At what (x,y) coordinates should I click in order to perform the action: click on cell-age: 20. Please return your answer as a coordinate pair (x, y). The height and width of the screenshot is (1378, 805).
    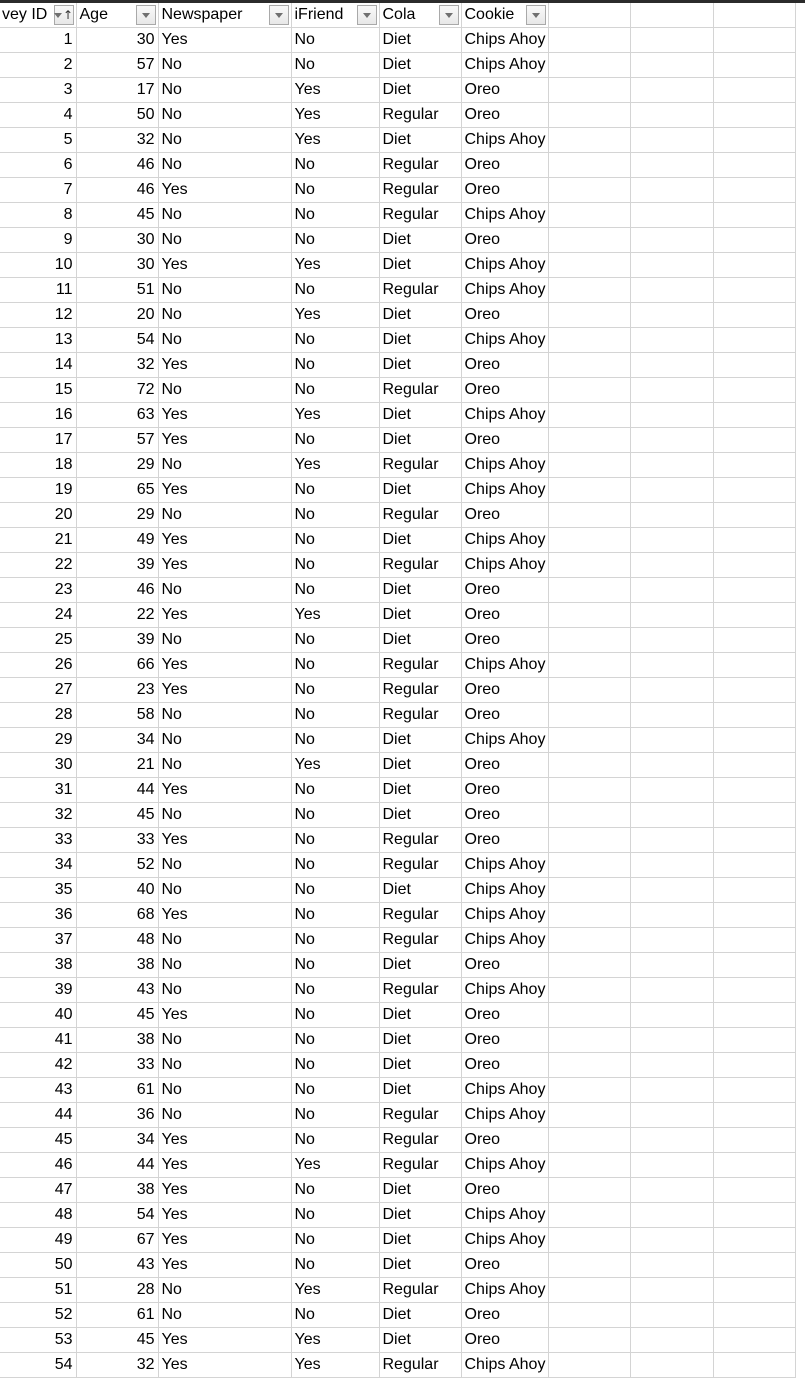
    Looking at the image, I should click on (117, 315).